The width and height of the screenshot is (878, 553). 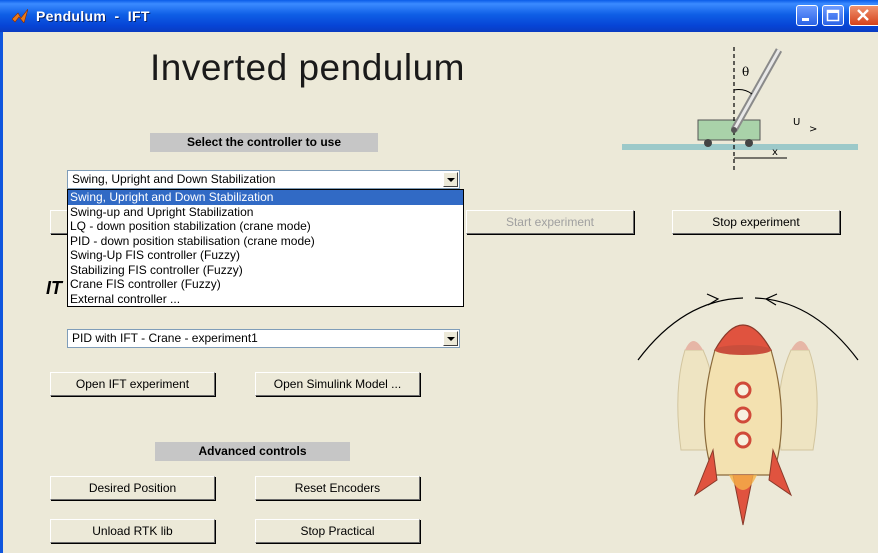 I want to click on minimize-button, so click(x=807, y=15).